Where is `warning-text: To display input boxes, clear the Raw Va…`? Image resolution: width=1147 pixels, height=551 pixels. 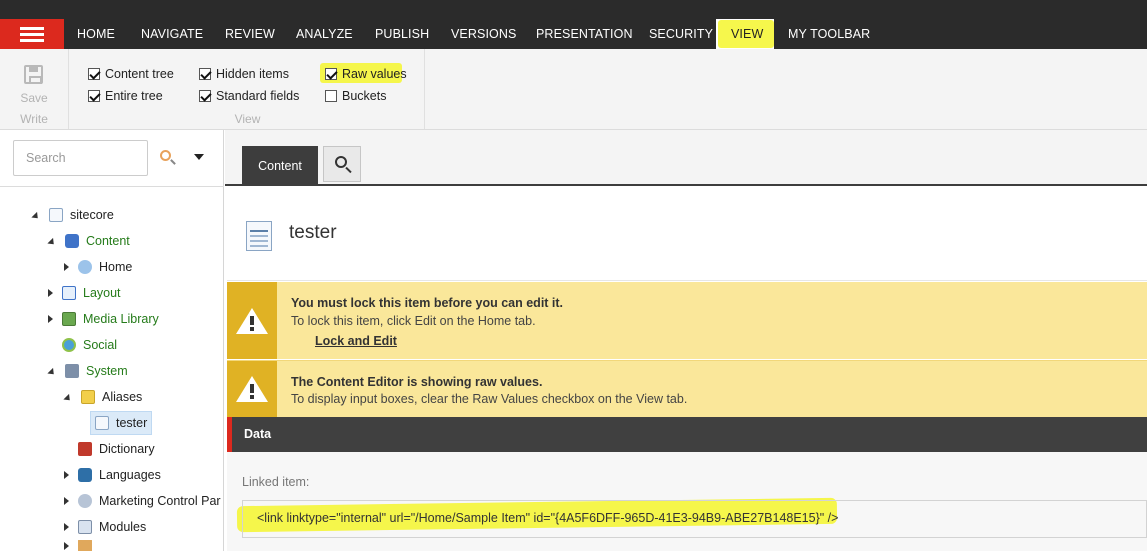
warning-text: To display input boxes, clear the Raw Va… is located at coordinates (489, 399).